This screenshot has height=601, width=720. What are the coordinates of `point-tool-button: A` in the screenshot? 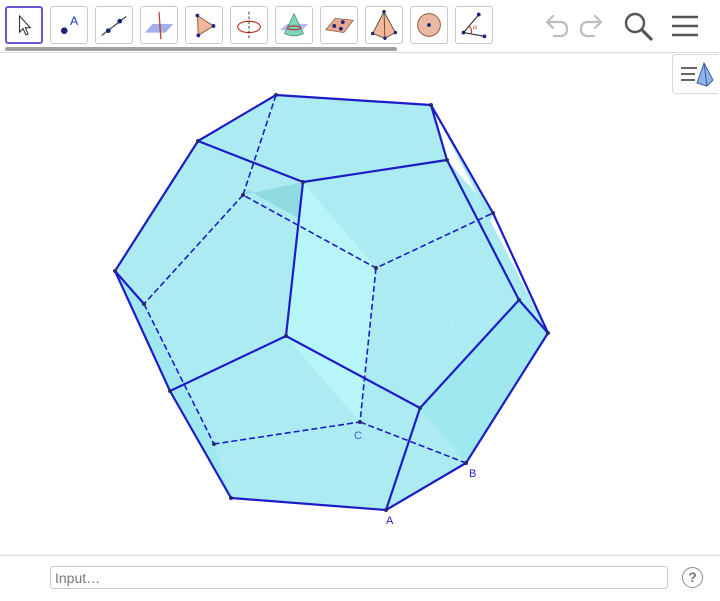 It's located at (69, 25).